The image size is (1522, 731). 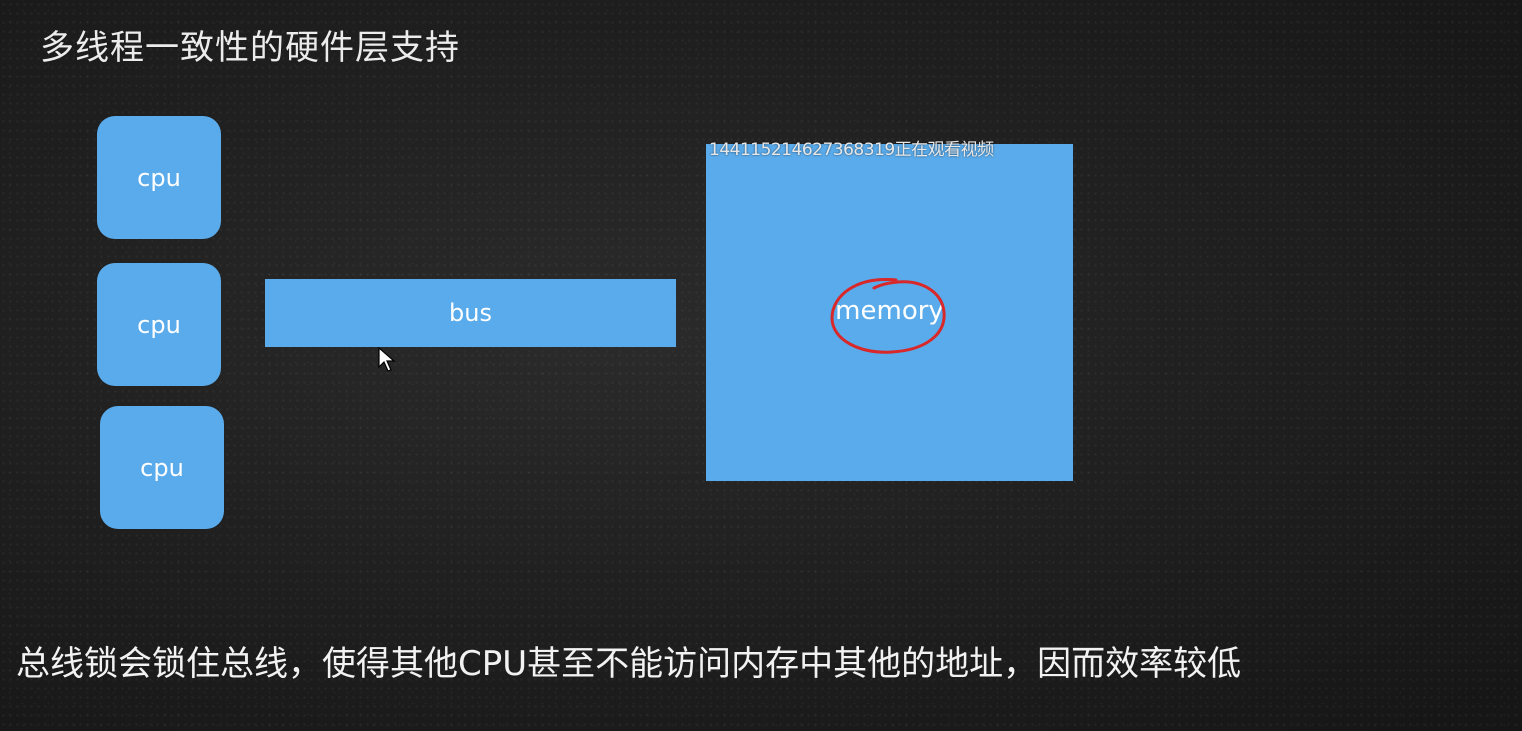 I want to click on bus-label: bus, so click(x=470, y=313).